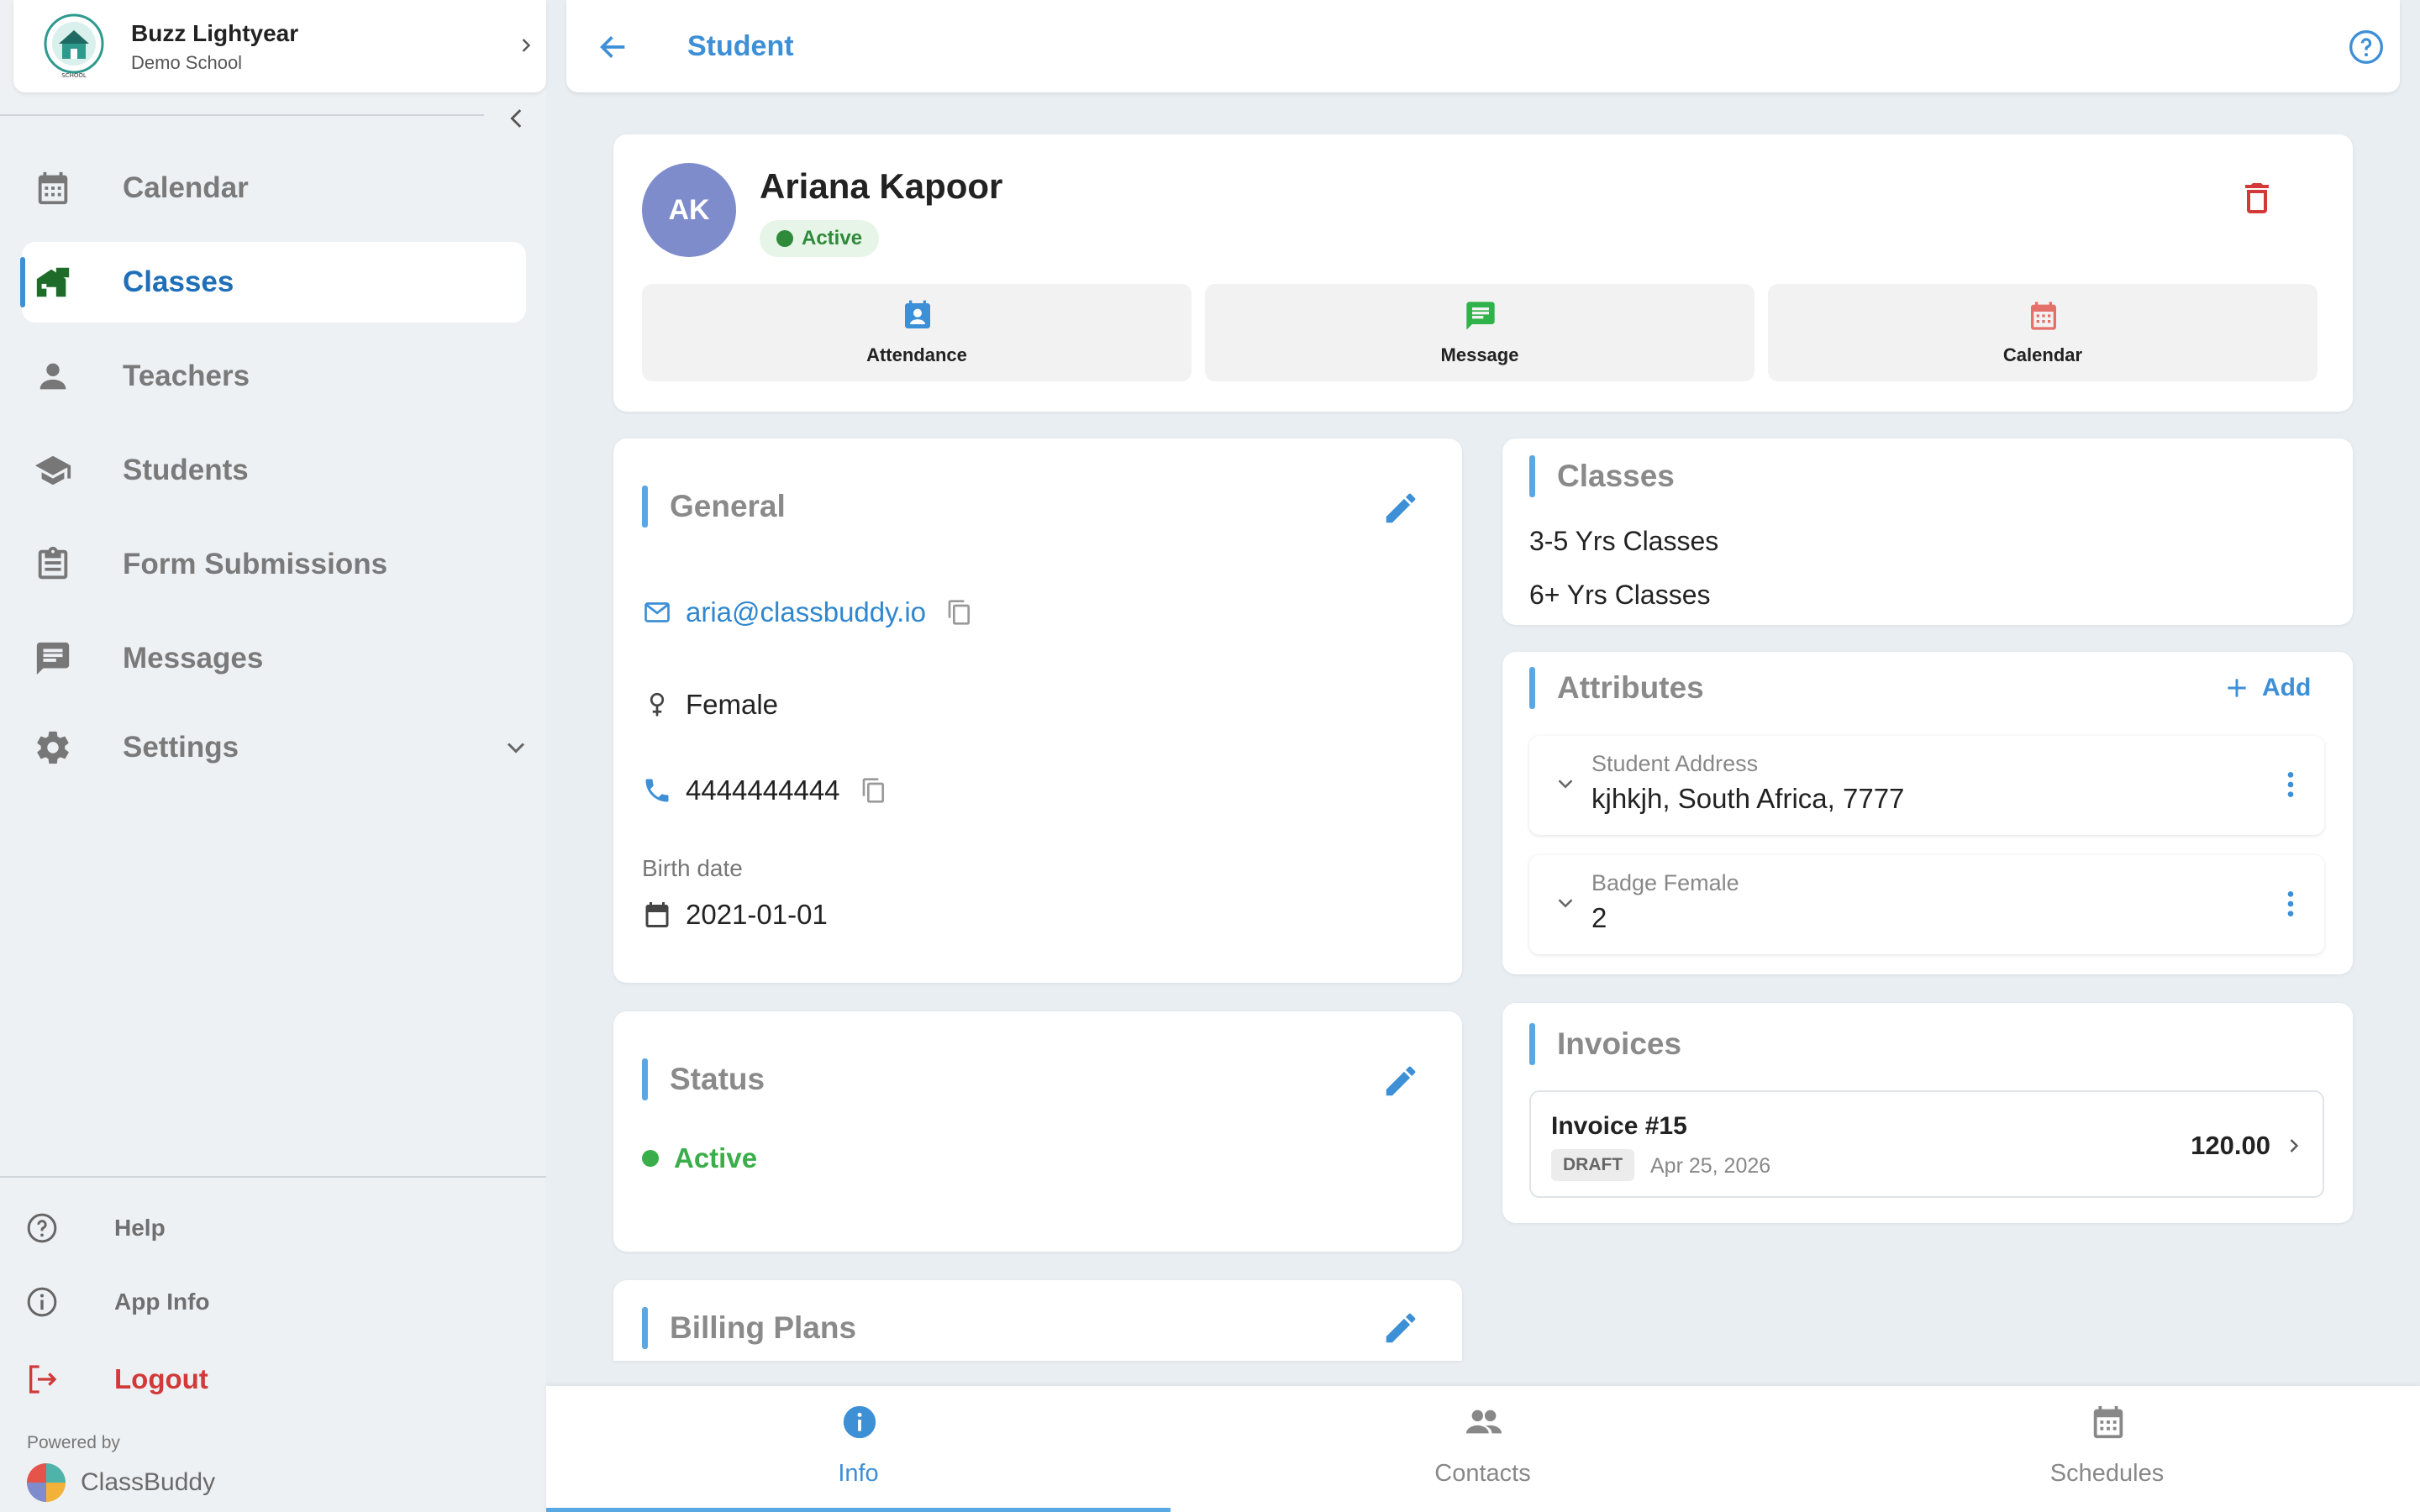  I want to click on help-label: Help, so click(140, 1228).